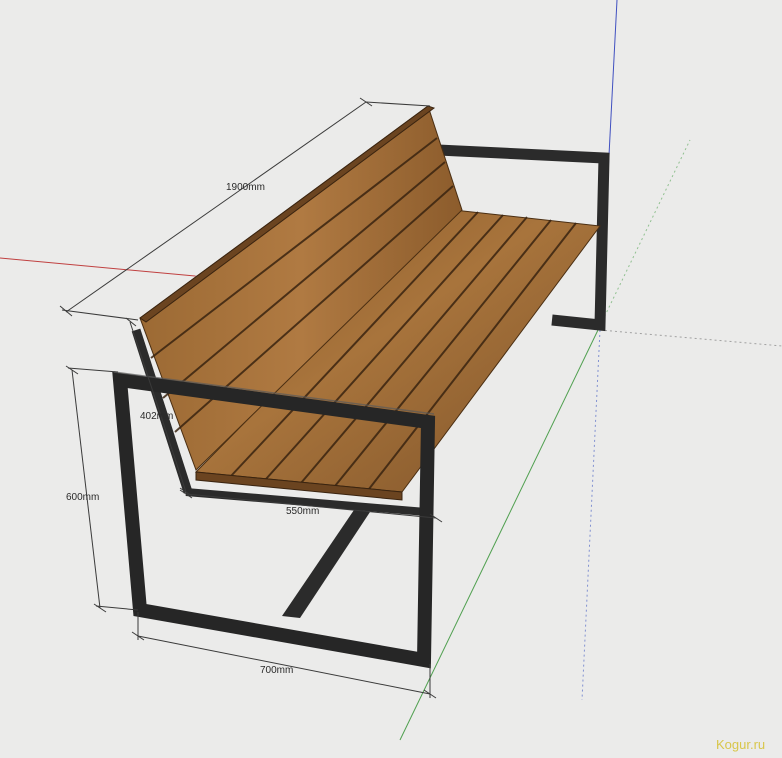 The image size is (782, 758). Describe the element at coordinates (740, 744) in the screenshot. I see `watermark: Kogur.ru` at that location.